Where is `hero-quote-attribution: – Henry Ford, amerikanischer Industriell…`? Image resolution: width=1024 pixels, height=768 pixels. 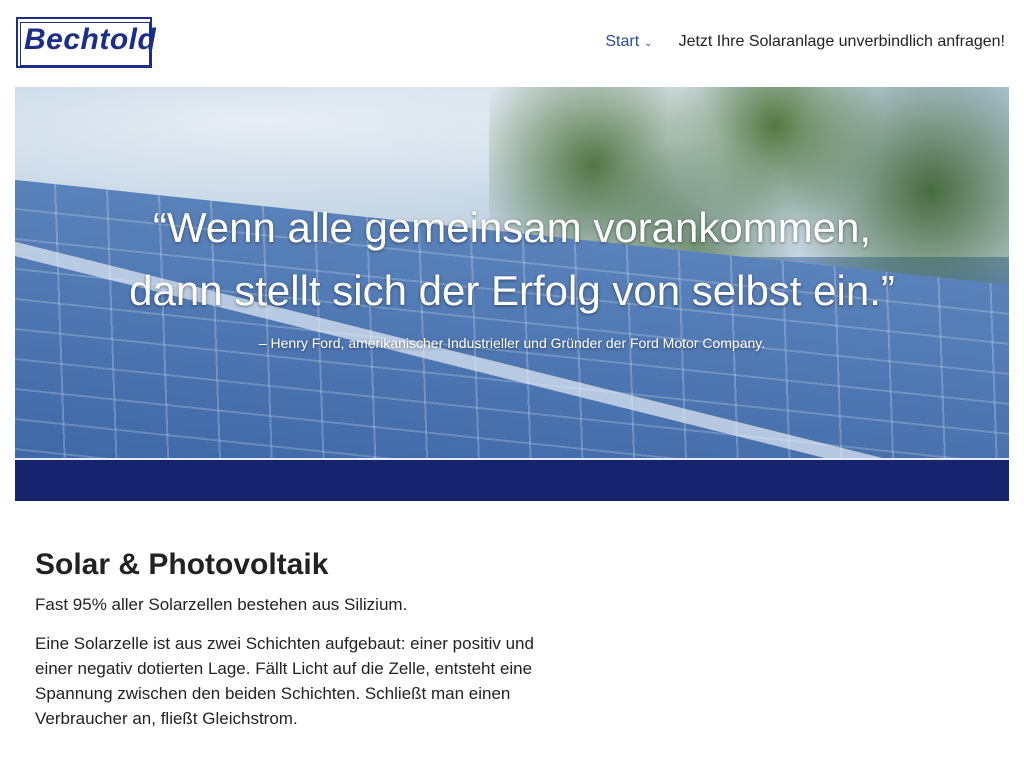
hero-quote-attribution: – Henry Ford, amerikanischer Industriell… is located at coordinates (512, 343).